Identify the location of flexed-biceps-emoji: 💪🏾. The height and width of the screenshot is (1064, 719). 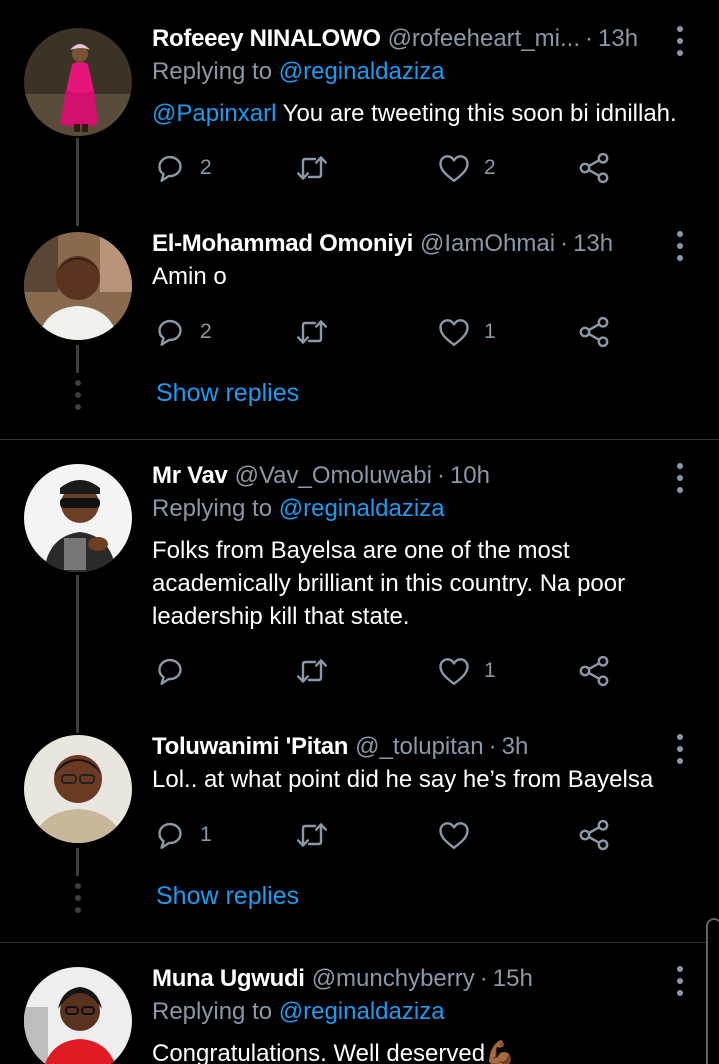
(500, 1052).